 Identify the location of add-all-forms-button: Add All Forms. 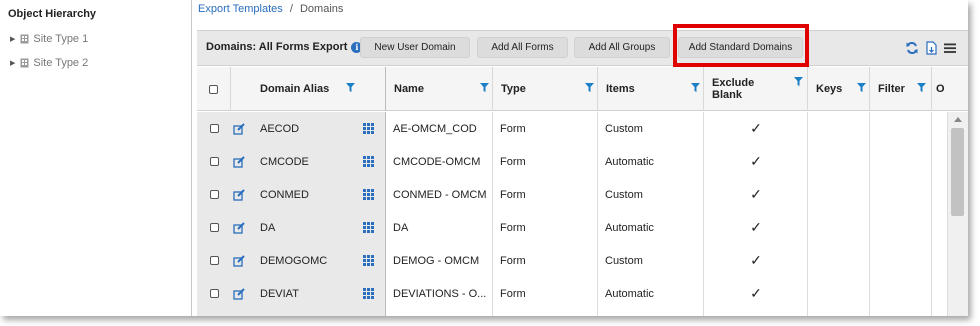
(522, 47).